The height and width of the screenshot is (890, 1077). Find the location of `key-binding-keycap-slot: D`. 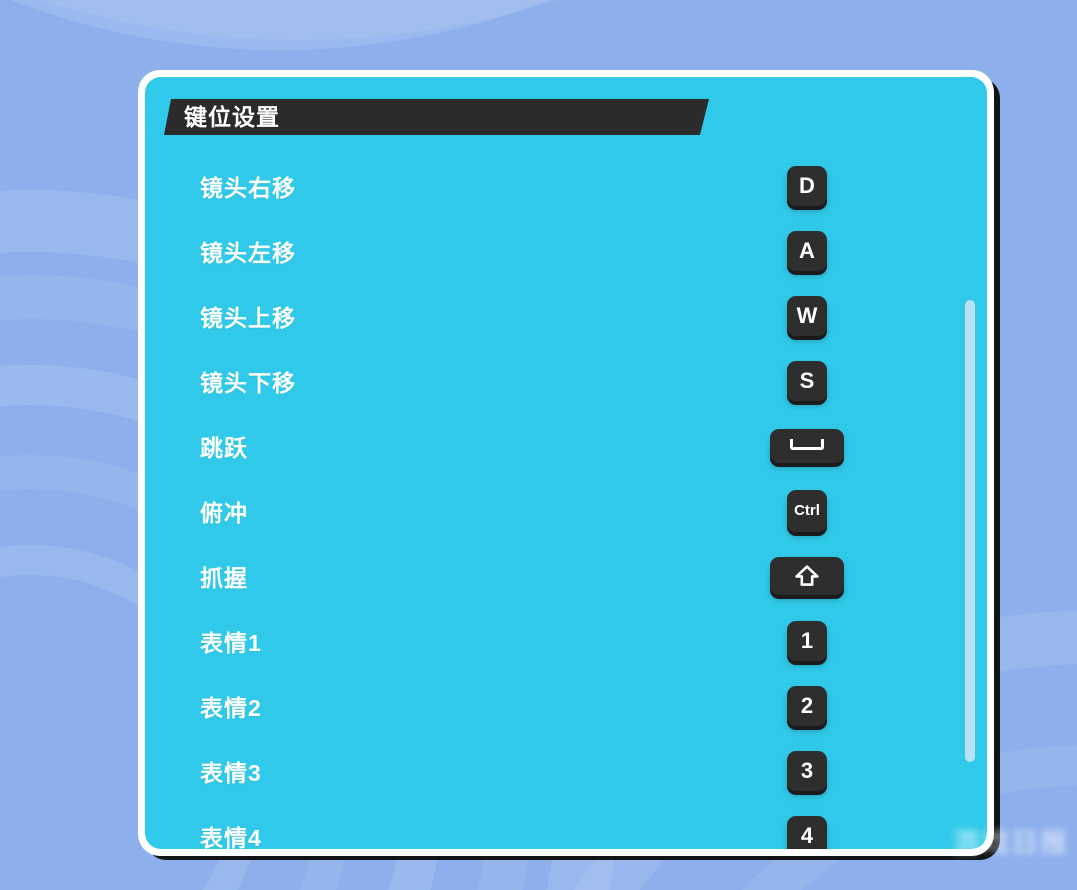

key-binding-keycap-slot: D is located at coordinates (807, 185).